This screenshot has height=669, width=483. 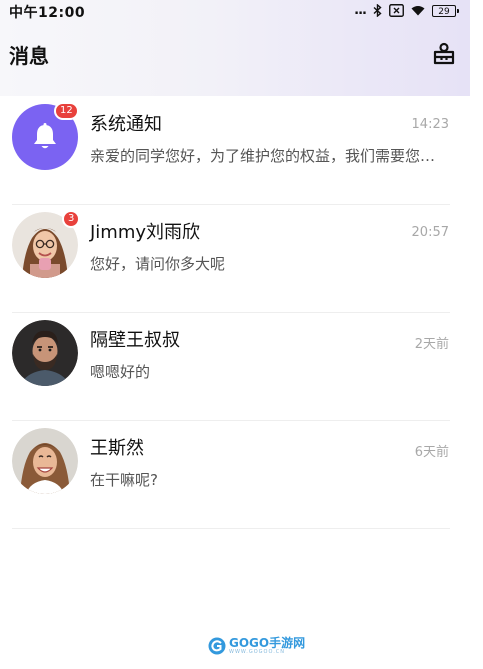 What do you see at coordinates (126, 124) in the screenshot?
I see `contact-name: 系统通知` at bounding box center [126, 124].